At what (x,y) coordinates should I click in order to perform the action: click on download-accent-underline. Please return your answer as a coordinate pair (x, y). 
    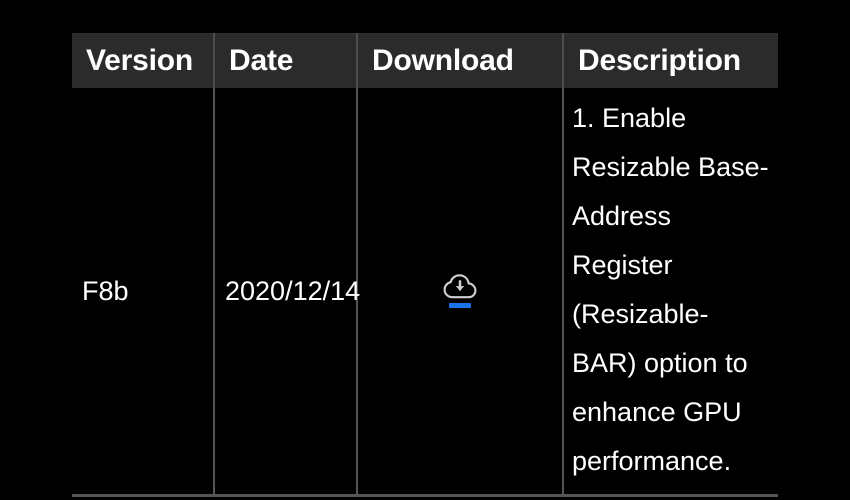
    Looking at the image, I should click on (460, 305).